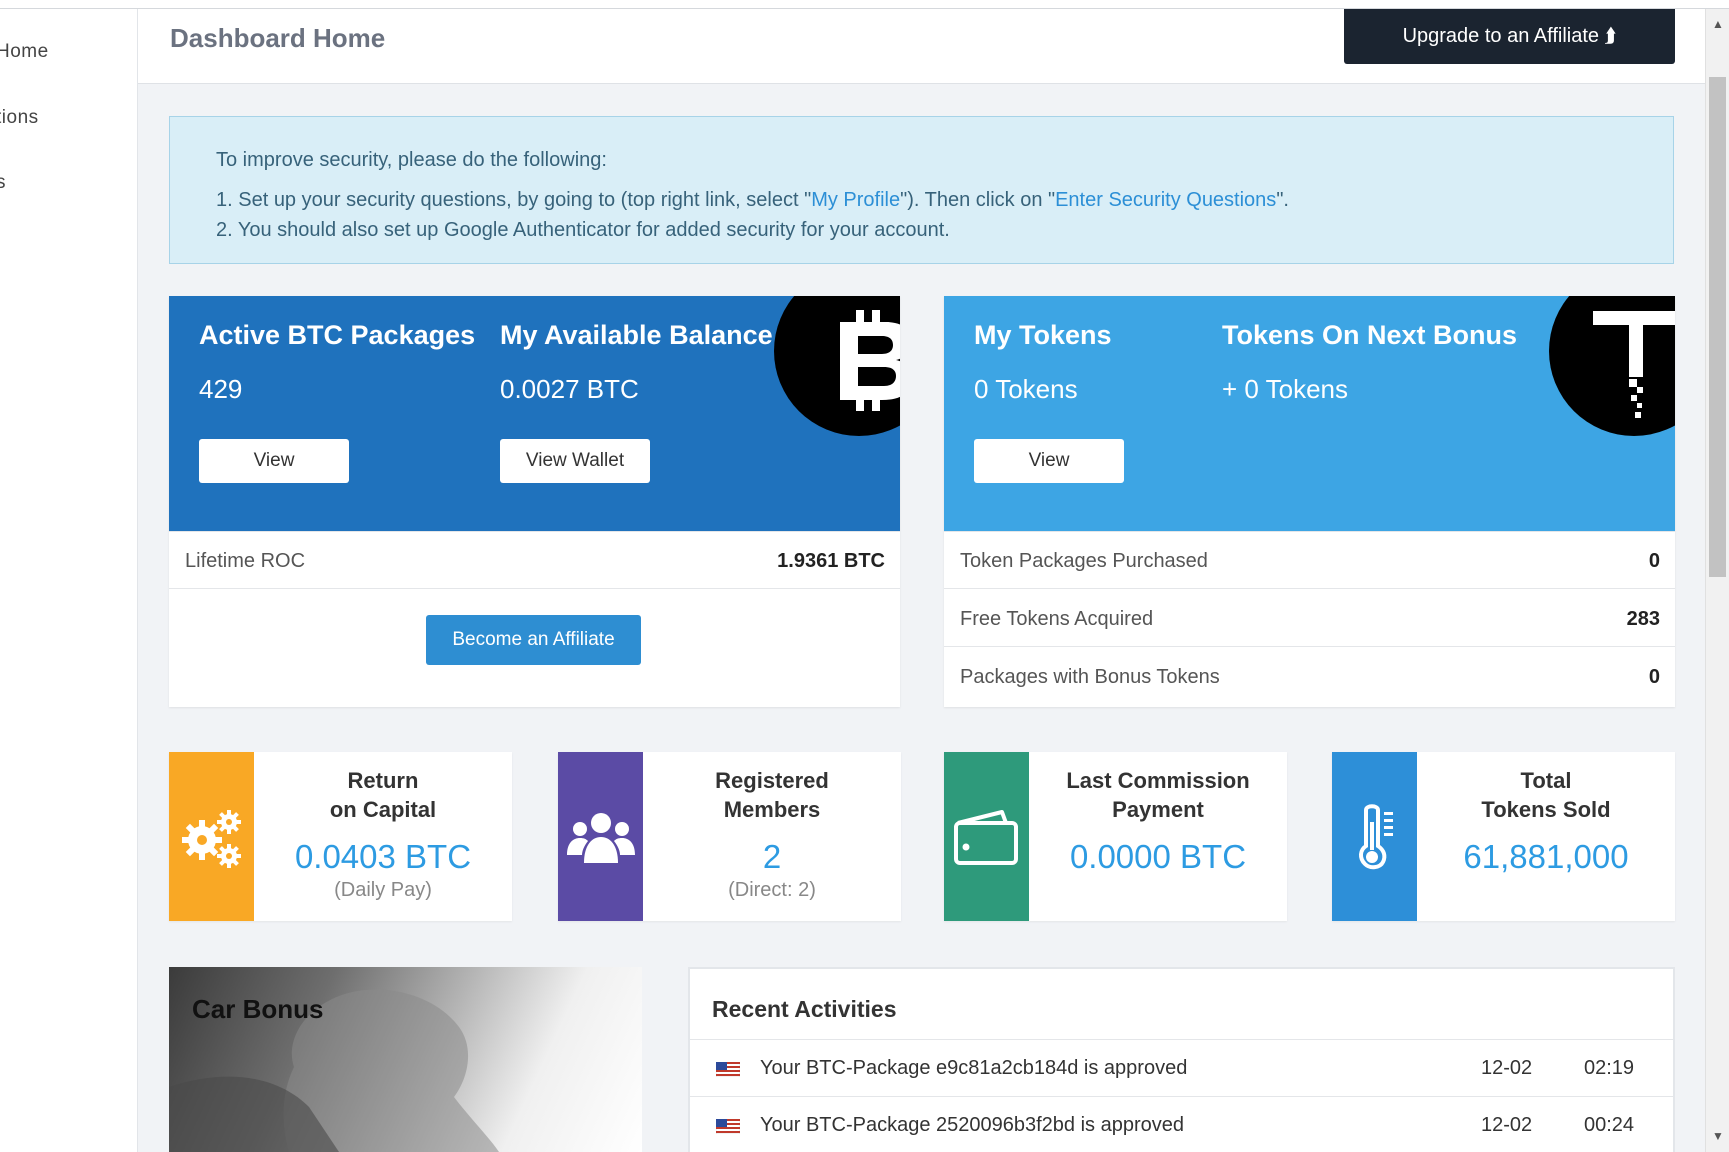  What do you see at coordinates (1026, 389) in the screenshot?
I see `my-tokens-value: 0 Tokens` at bounding box center [1026, 389].